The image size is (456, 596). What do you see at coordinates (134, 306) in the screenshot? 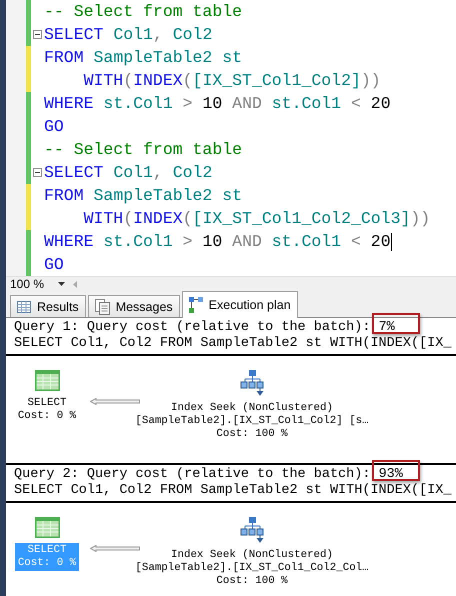
I see `result-tab: Messages` at bounding box center [134, 306].